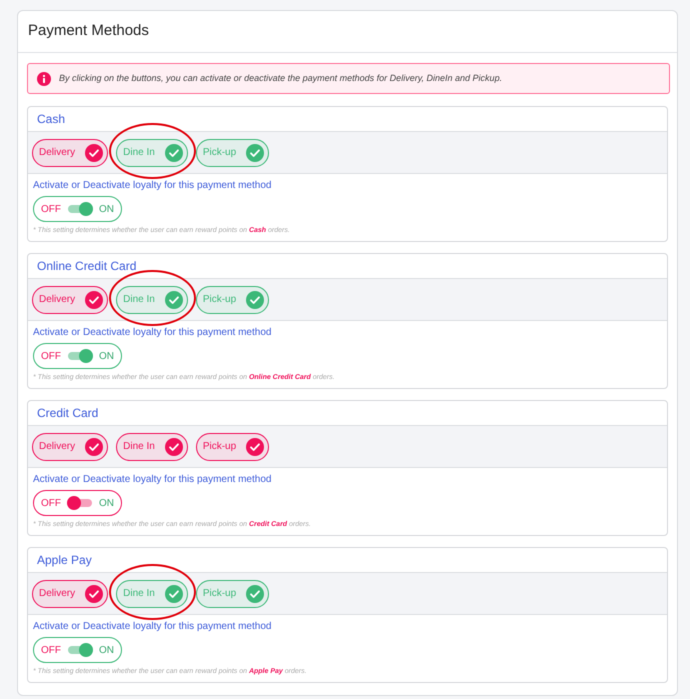  Describe the element at coordinates (64, 560) in the screenshot. I see `payment-method-title: Apple Pay` at that location.